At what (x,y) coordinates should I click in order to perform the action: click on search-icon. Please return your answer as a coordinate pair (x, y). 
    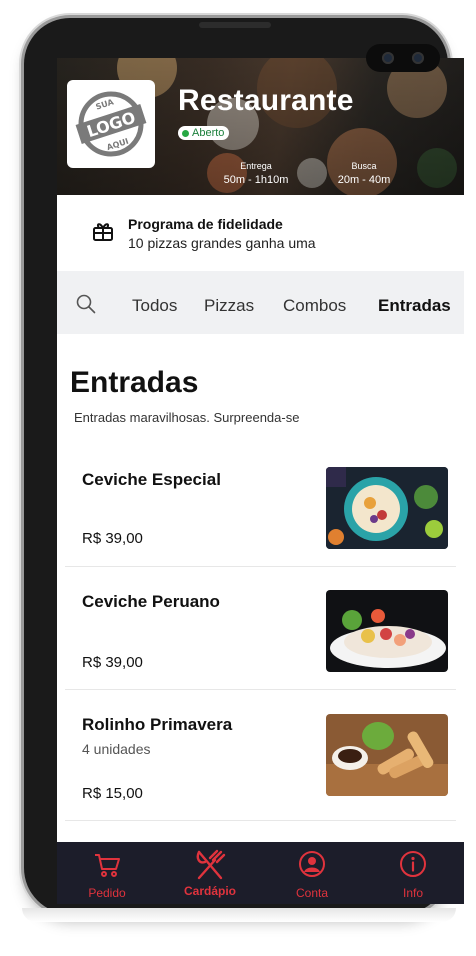
    Looking at the image, I should click on (86, 304).